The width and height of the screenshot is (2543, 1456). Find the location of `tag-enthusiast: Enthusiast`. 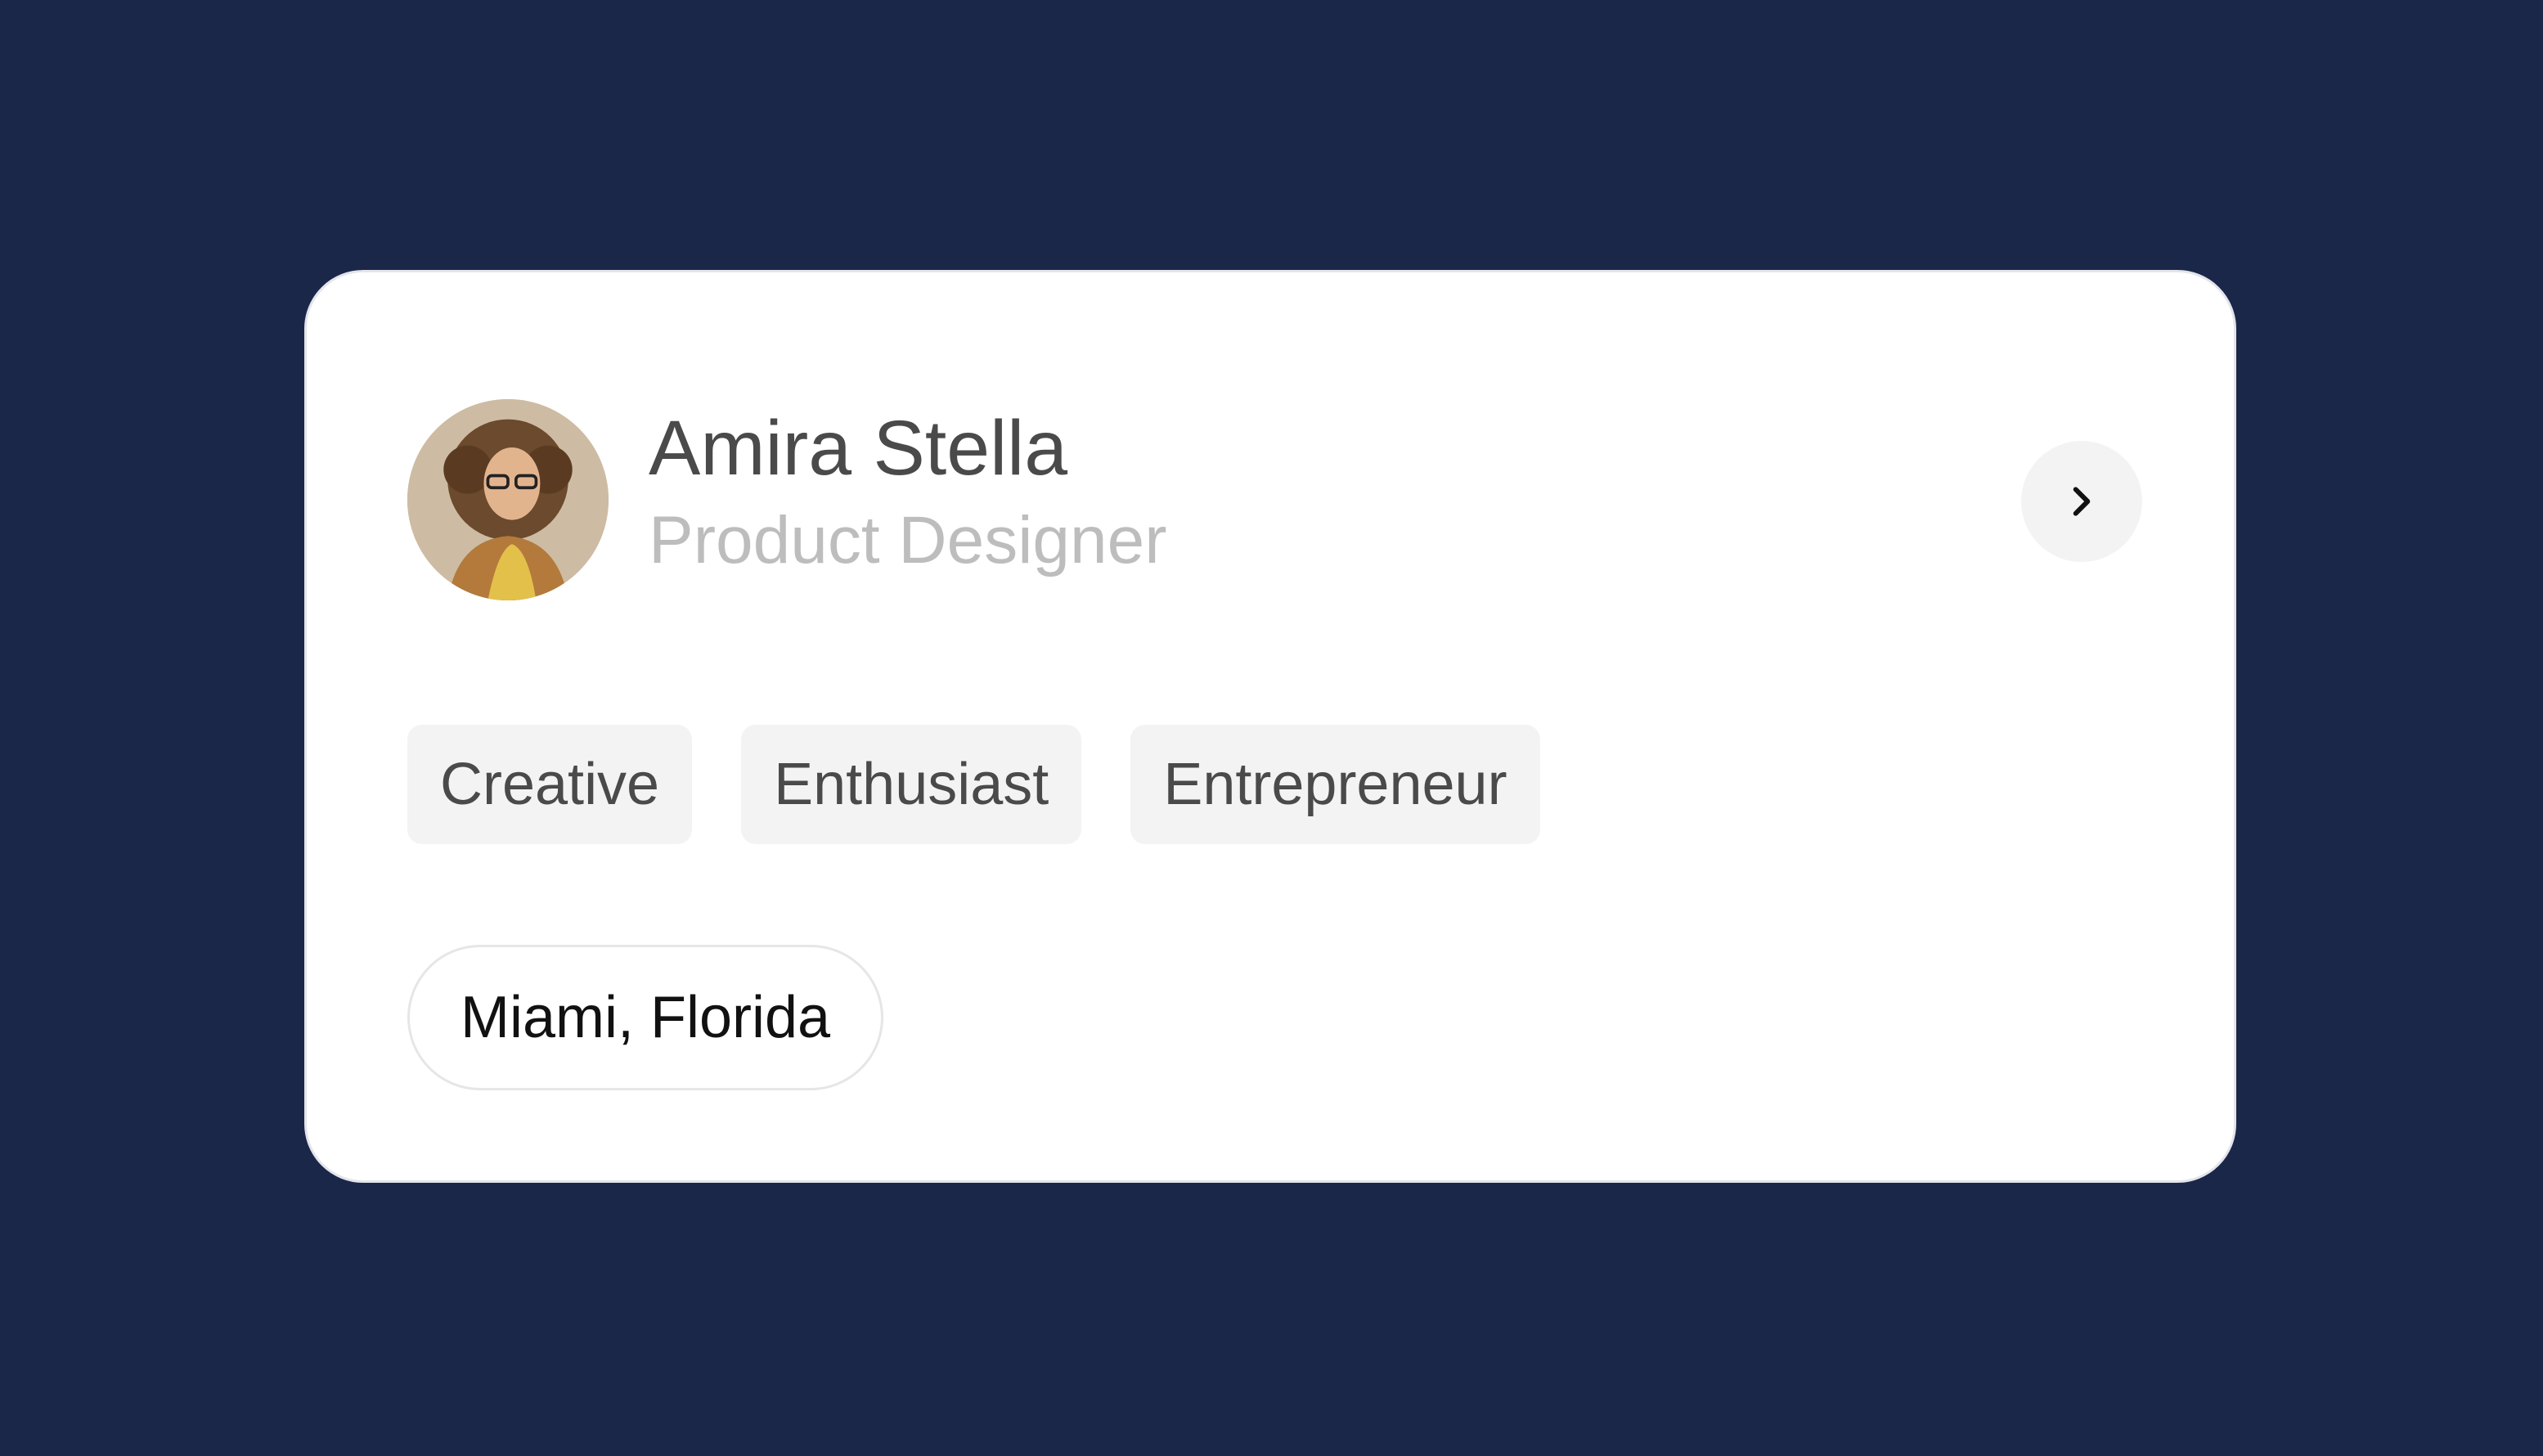

tag-enthusiast: Enthusiast is located at coordinates (912, 785).